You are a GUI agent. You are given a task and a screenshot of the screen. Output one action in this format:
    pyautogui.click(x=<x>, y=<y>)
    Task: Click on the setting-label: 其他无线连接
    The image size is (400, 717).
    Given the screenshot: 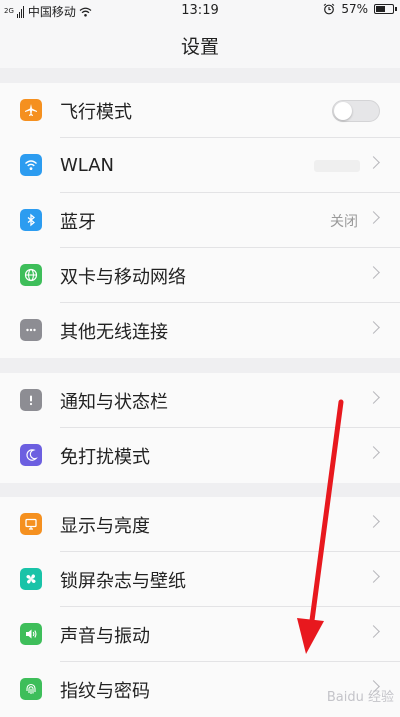 What is the action you would take?
    pyautogui.click(x=114, y=332)
    